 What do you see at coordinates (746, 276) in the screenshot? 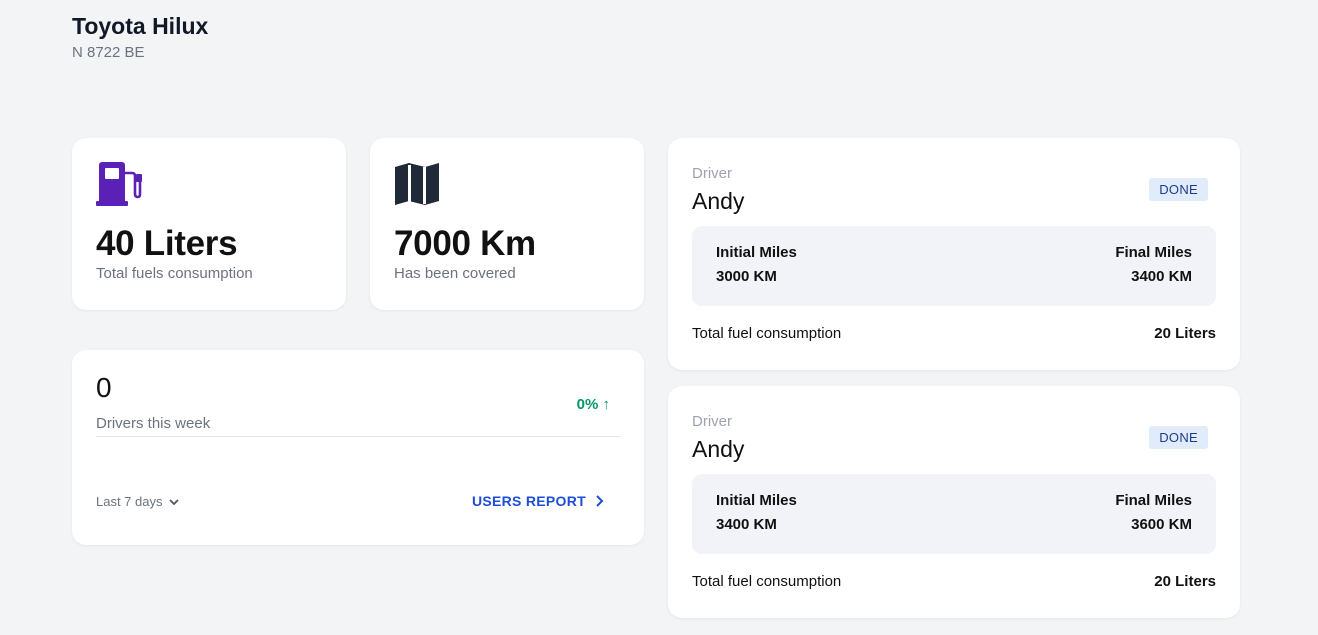
I see `initial-miles-value: 3000 KM` at bounding box center [746, 276].